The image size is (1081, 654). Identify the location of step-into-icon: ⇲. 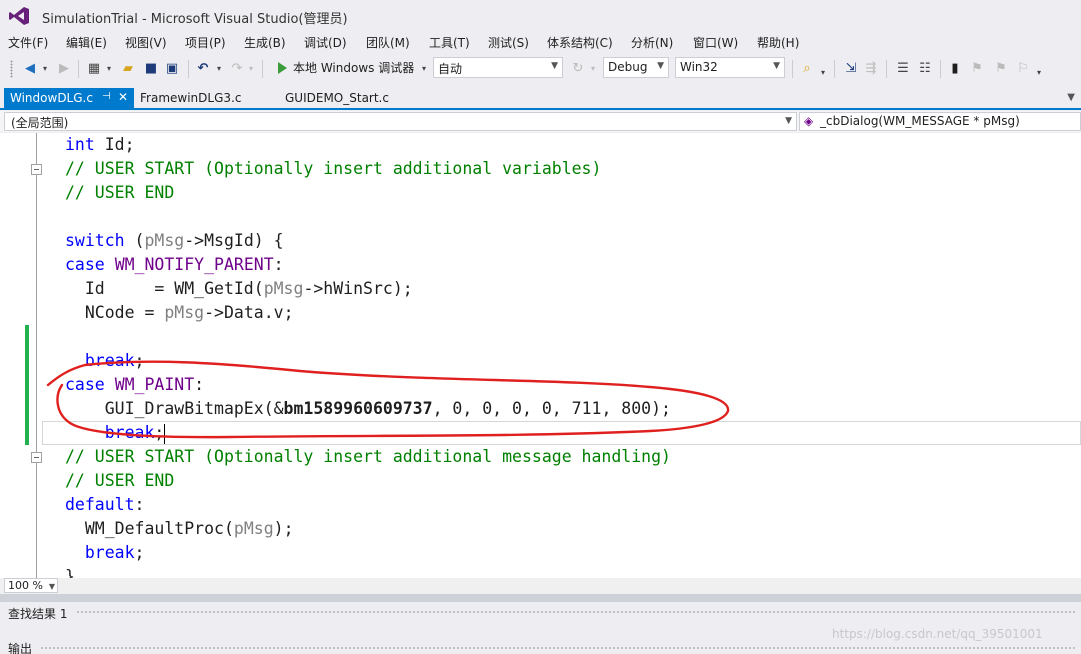
(851, 69).